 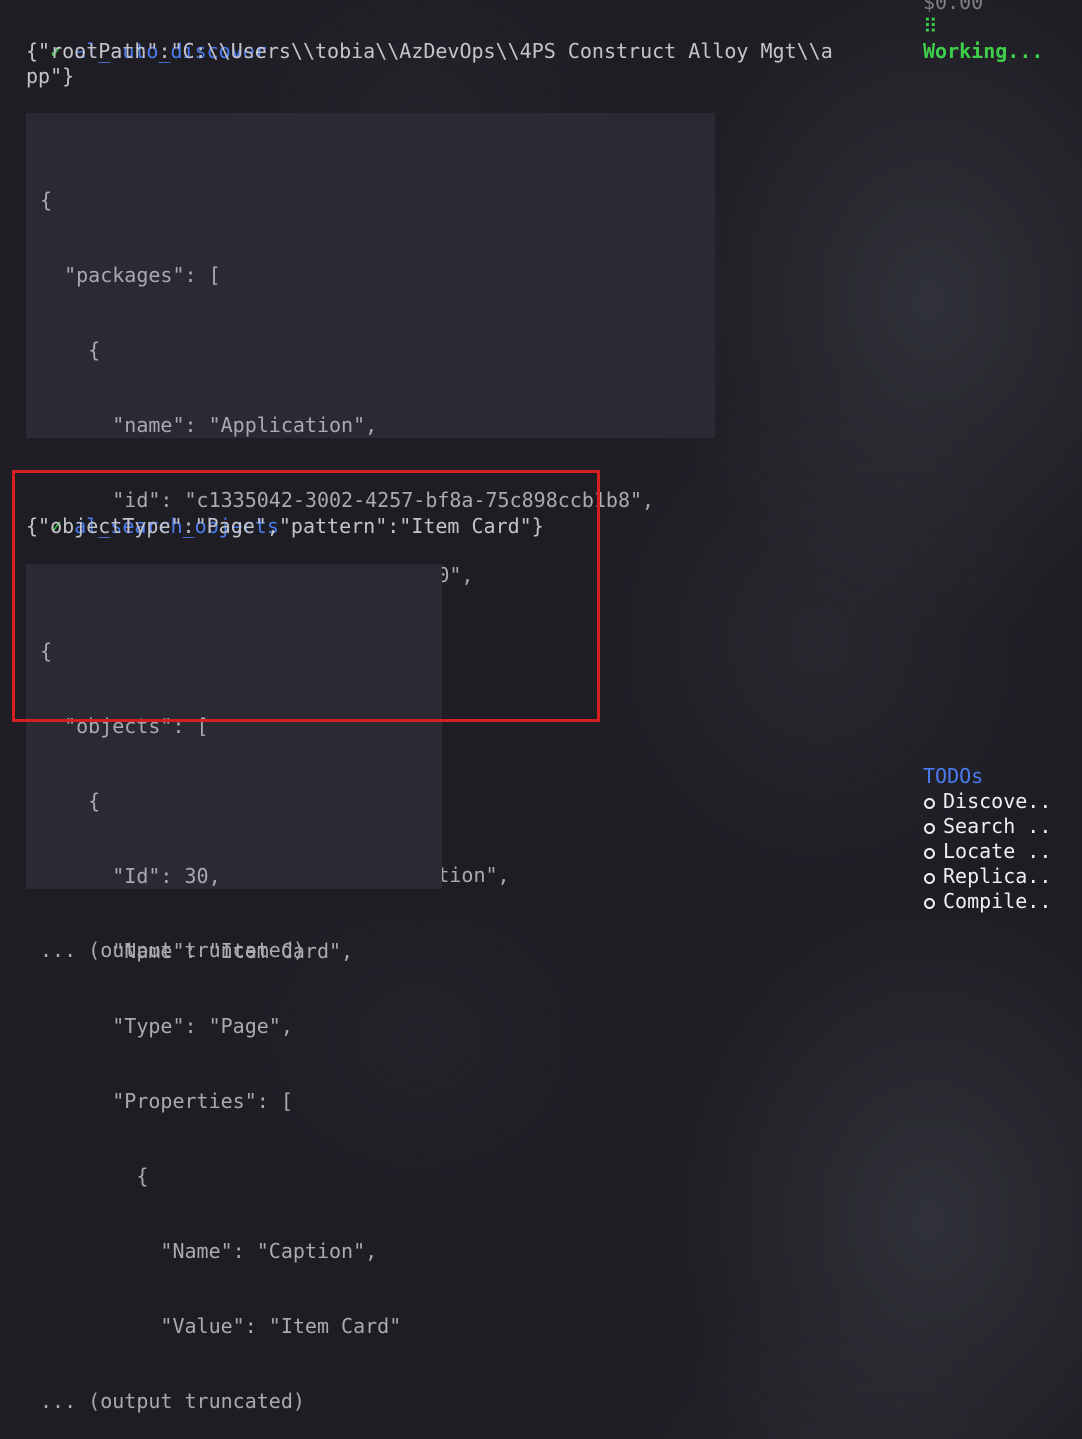 What do you see at coordinates (221, 1326) in the screenshot?
I see `output-line: "Value": "Item Card"` at bounding box center [221, 1326].